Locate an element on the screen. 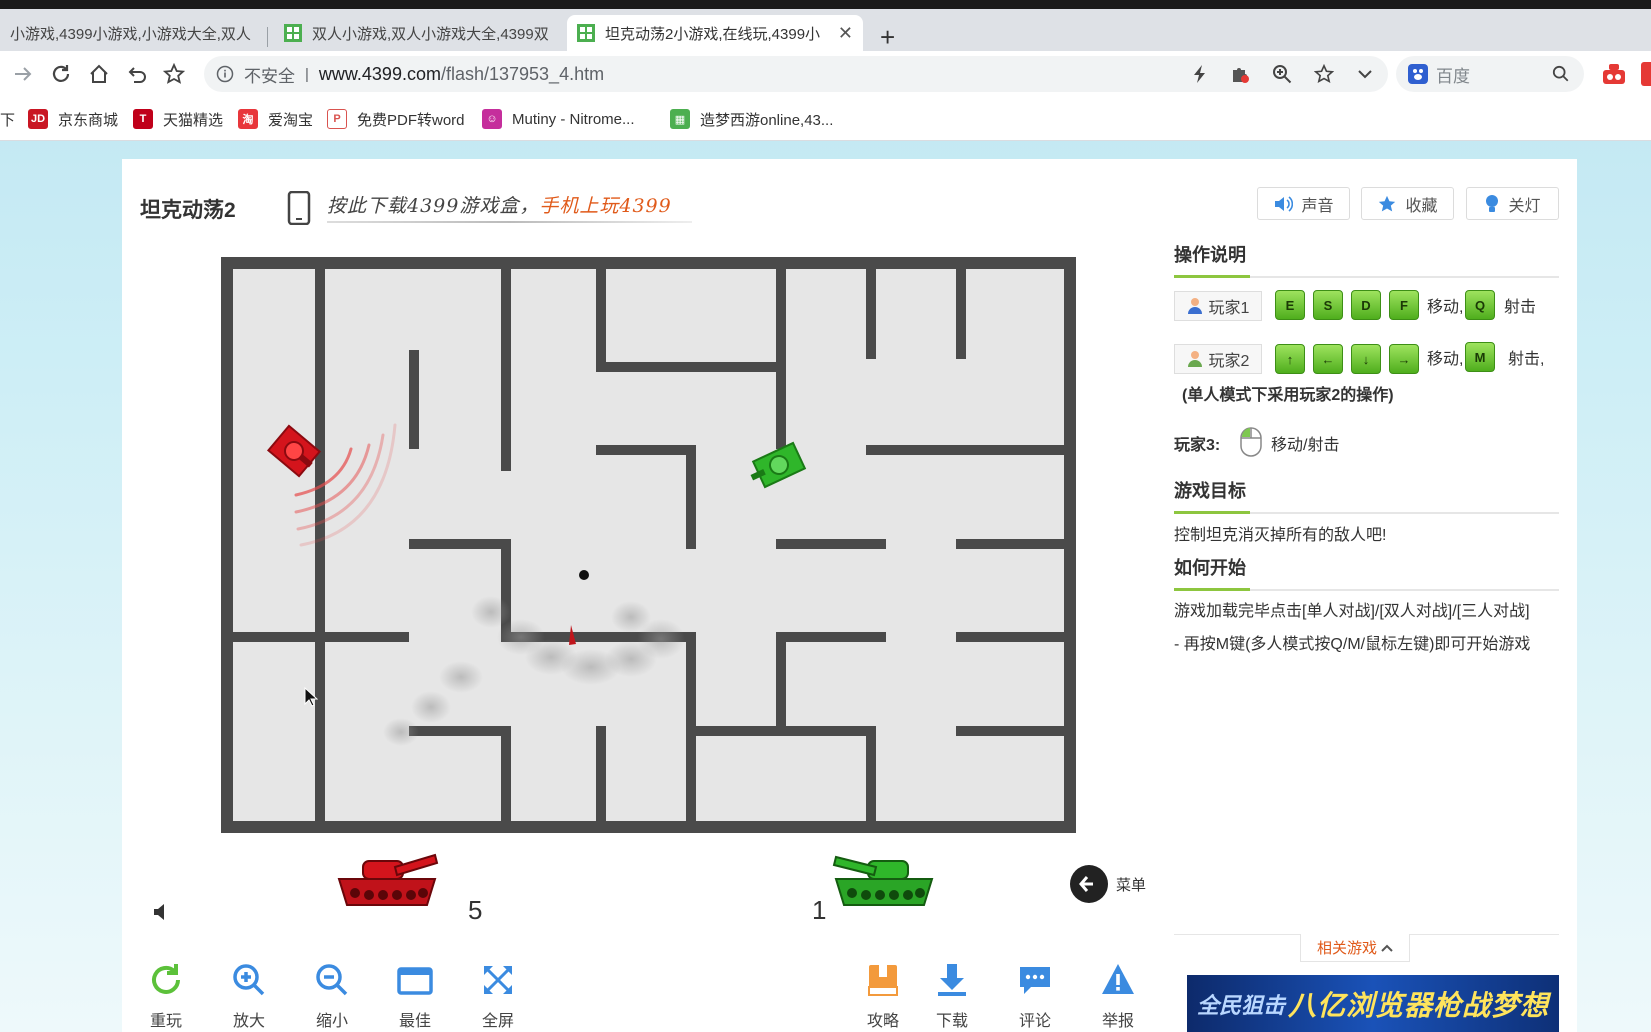 The height and width of the screenshot is (1032, 1651). control-label: 缩小 is located at coordinates (331, 1021).